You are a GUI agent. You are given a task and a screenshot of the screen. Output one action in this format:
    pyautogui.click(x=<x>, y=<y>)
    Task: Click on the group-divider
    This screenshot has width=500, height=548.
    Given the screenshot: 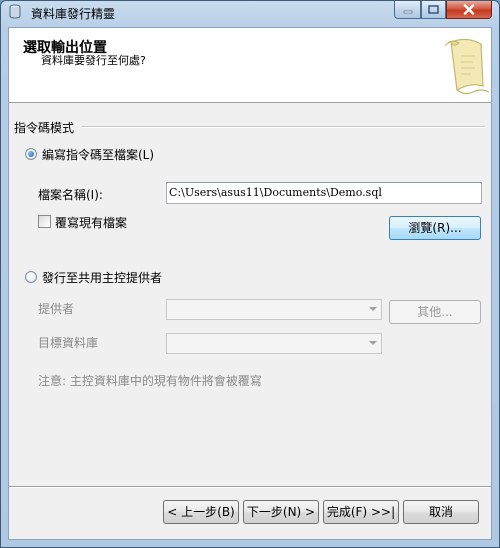 What is the action you would take?
    pyautogui.click(x=283, y=127)
    